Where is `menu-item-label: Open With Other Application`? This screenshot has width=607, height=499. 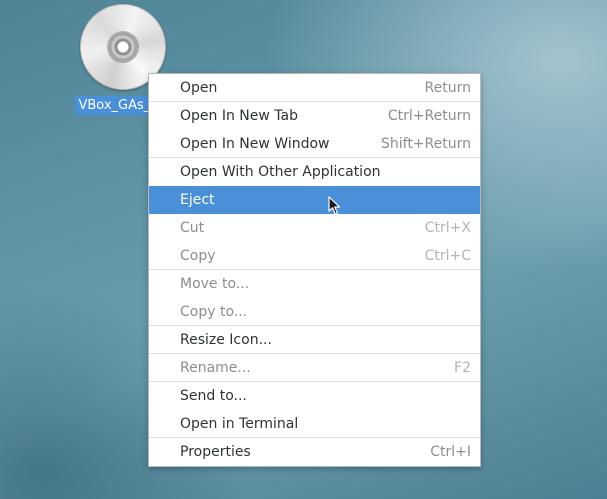
menu-item-label: Open With Other Application is located at coordinates (280, 172).